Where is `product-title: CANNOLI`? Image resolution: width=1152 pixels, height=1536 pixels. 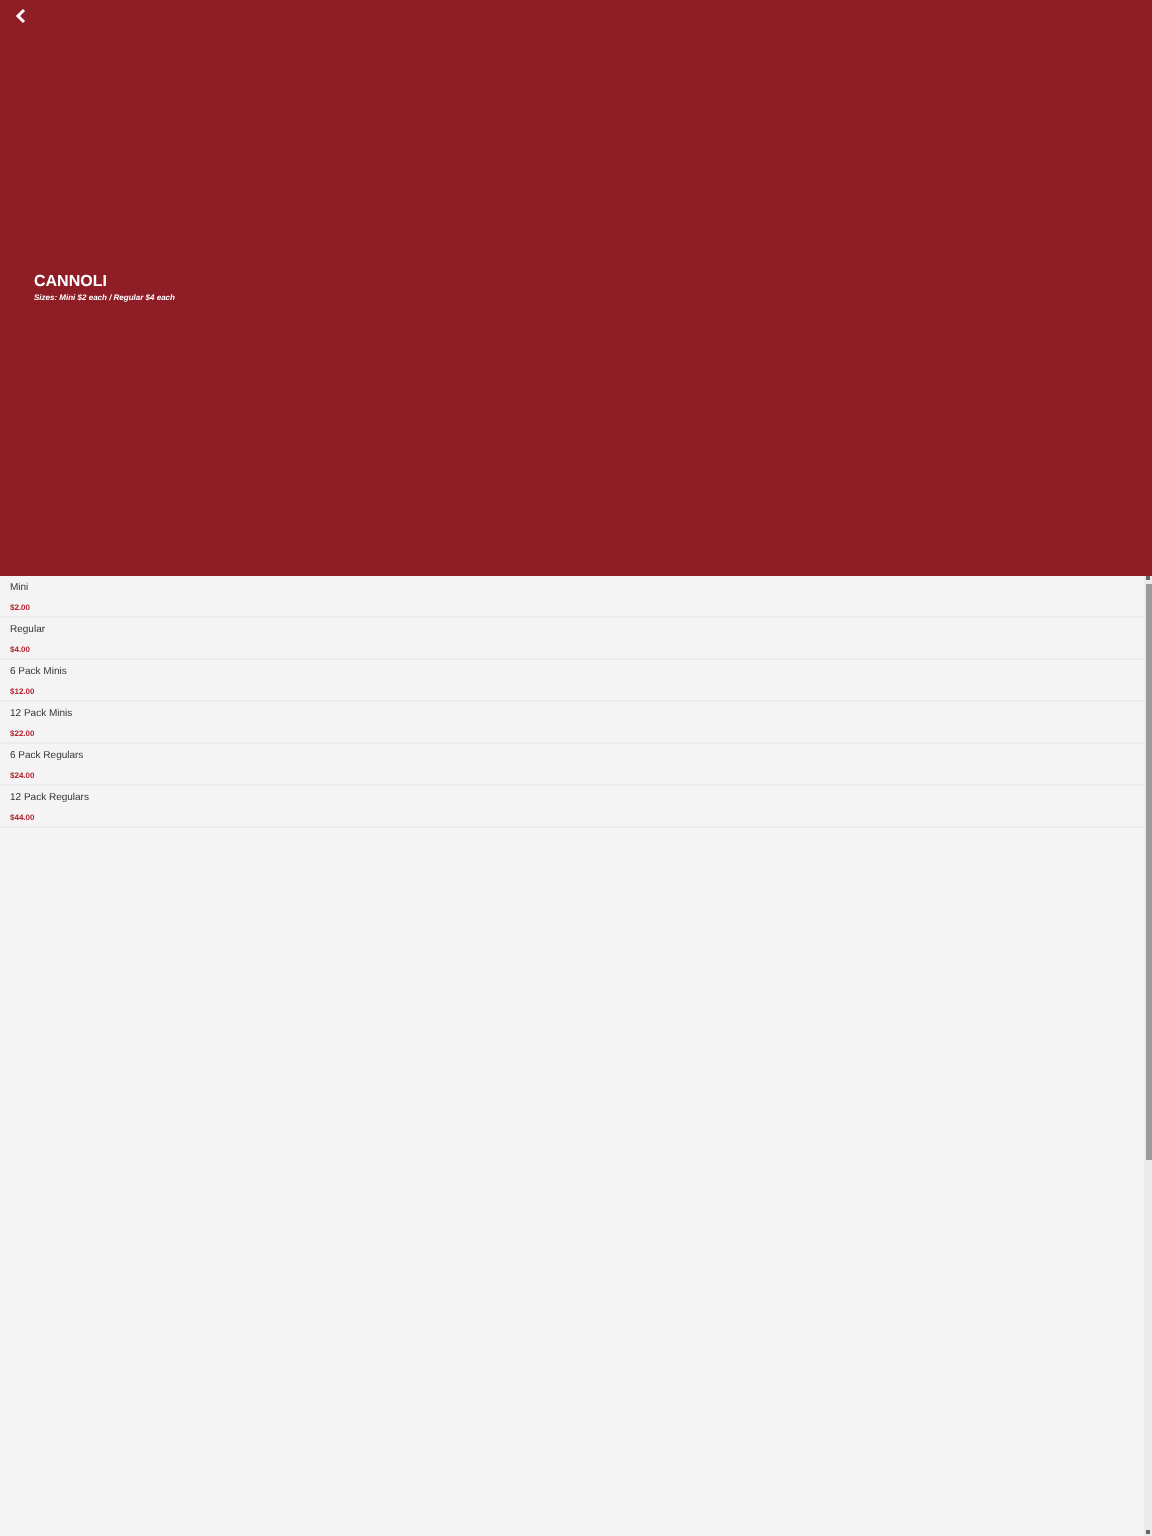
product-title: CANNOLI is located at coordinates (71, 282).